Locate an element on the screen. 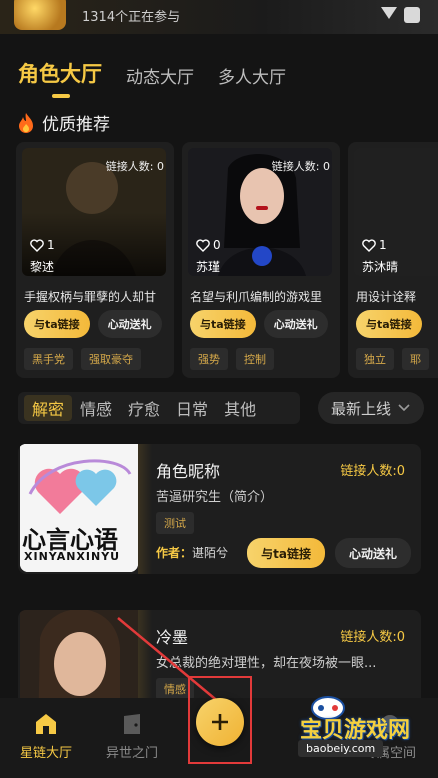  wifi-icon is located at coordinates (389, 13).